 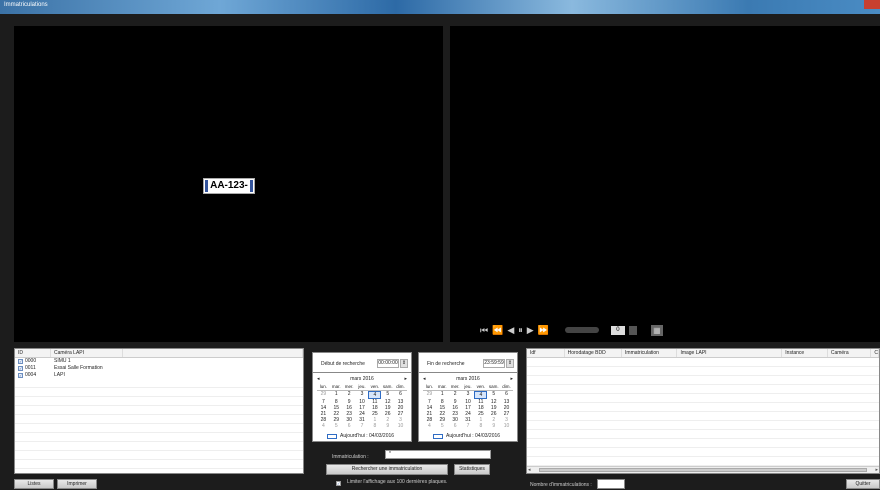 I want to click on col-id: ID, so click(x=33, y=353).